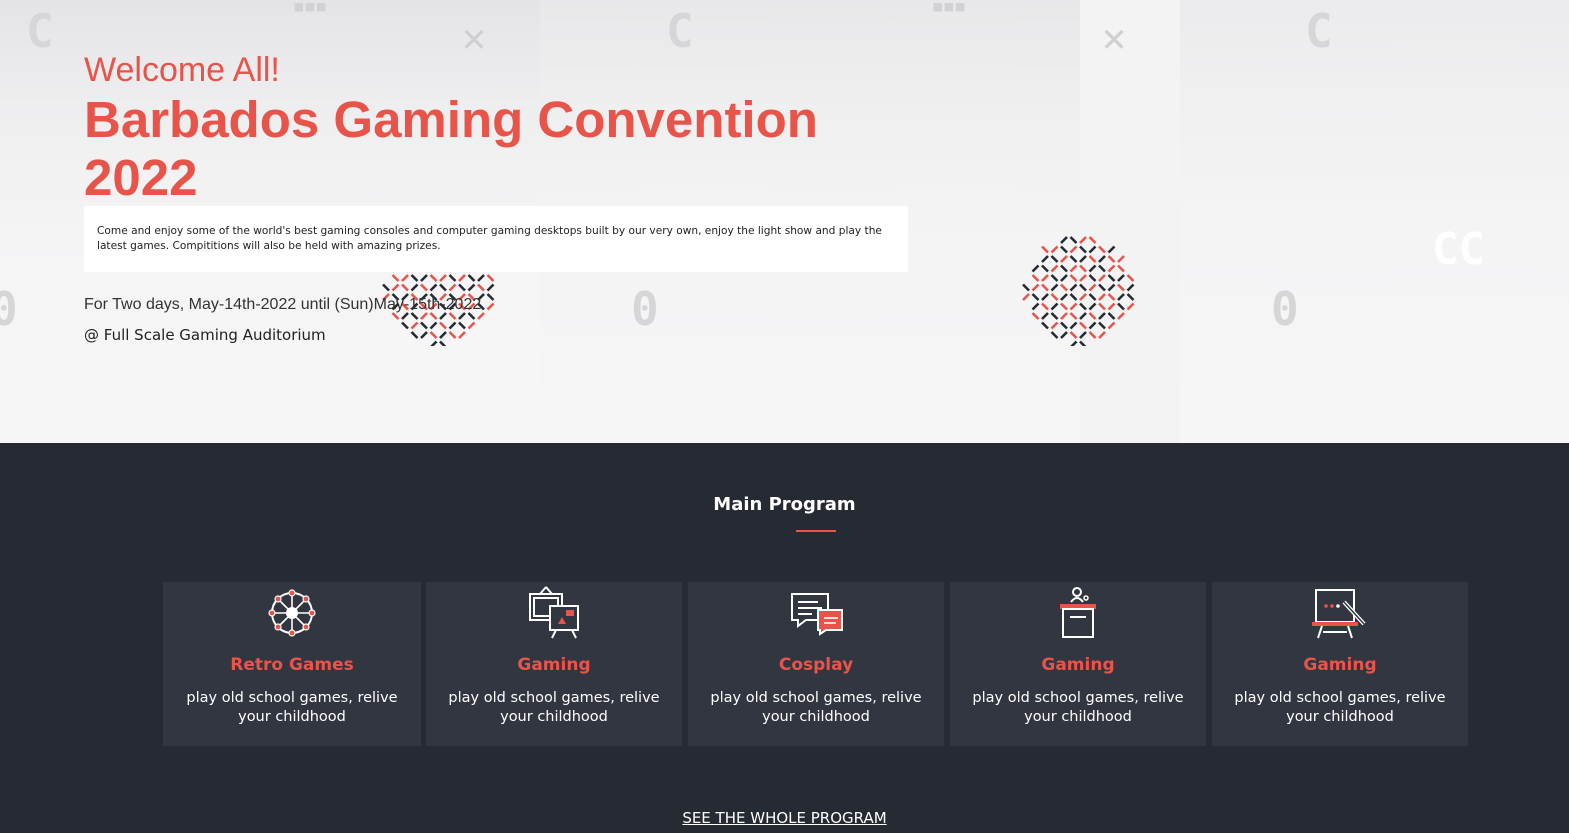 The image size is (1569, 833). Describe the element at coordinates (784, 818) in the screenshot. I see `see-whole-program-link: SEE THE WHOLE PROGRAM` at that location.